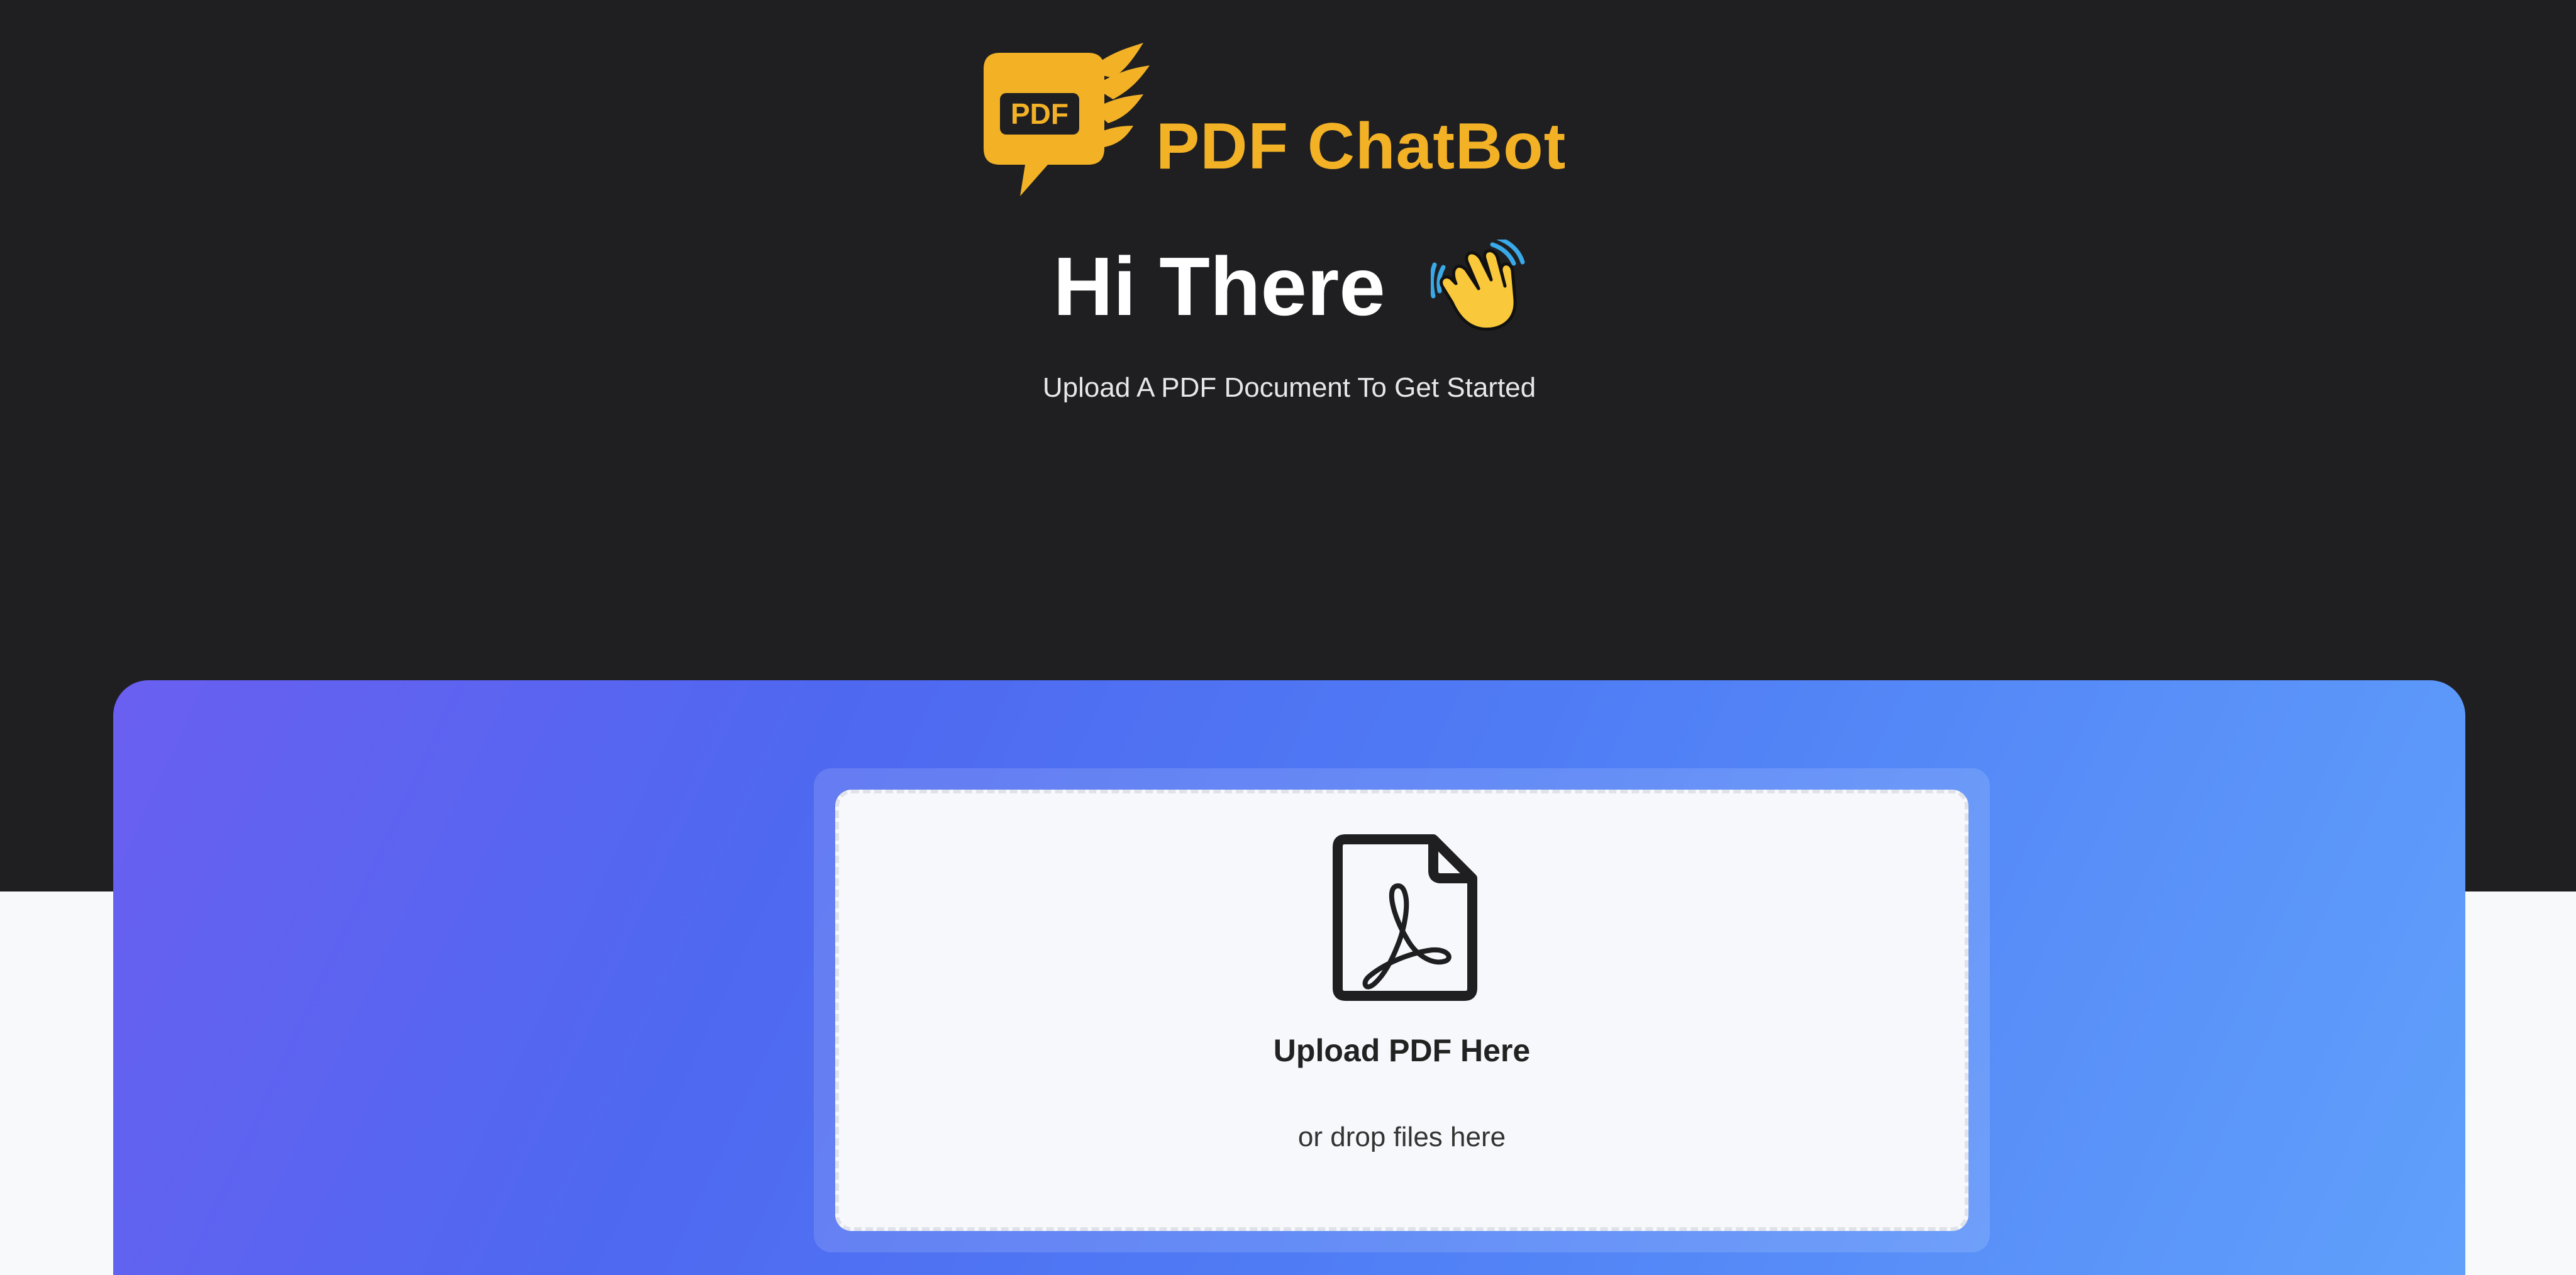  I want to click on drop-files-hint: or drop files here, so click(1401, 1137).